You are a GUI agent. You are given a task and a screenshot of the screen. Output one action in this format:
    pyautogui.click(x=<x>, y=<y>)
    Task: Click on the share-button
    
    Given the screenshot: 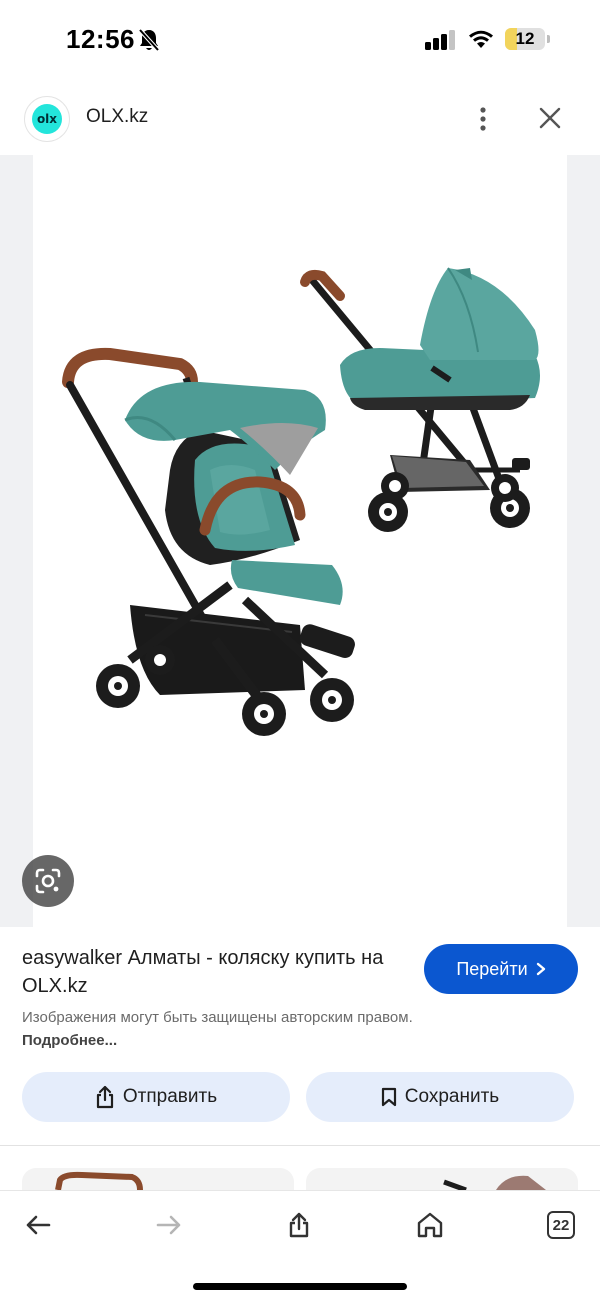 What is the action you would take?
    pyautogui.click(x=299, y=1225)
    